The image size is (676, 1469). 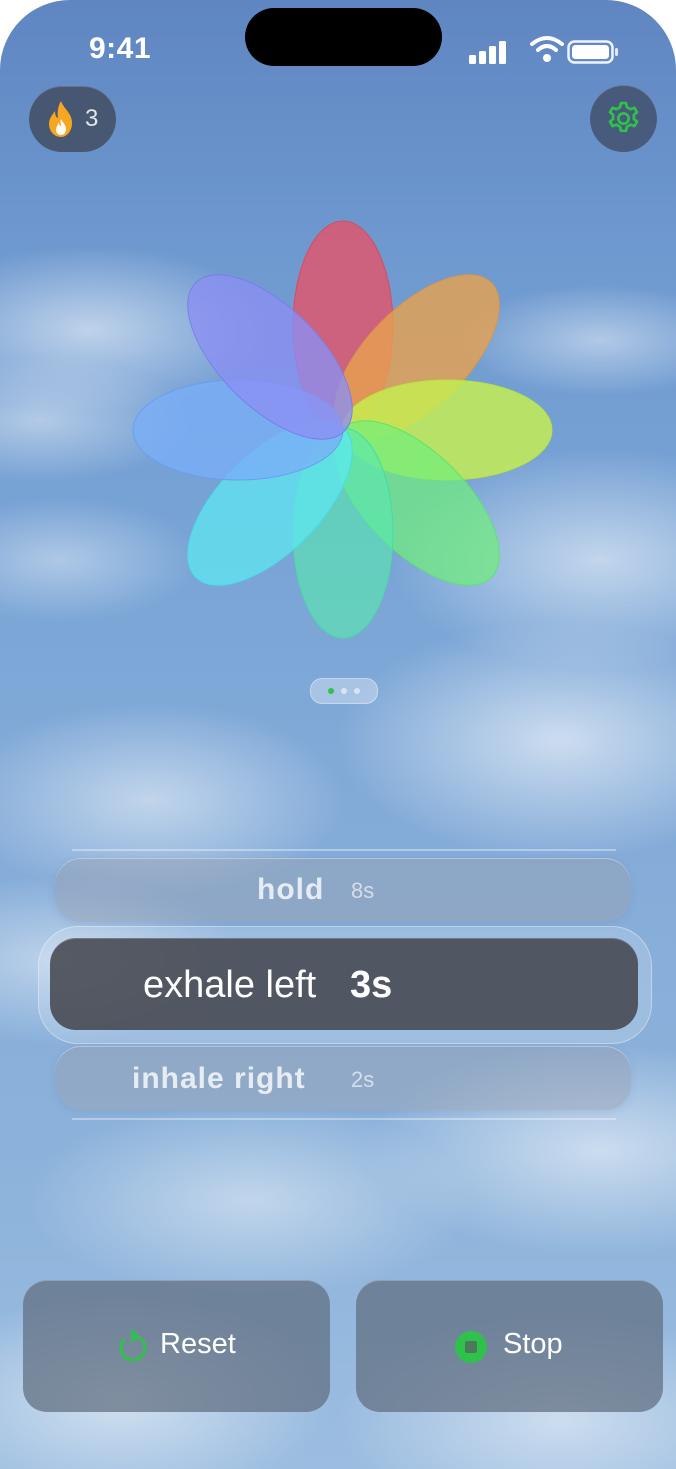 I want to click on reset-button: Reset, so click(x=176, y=1346).